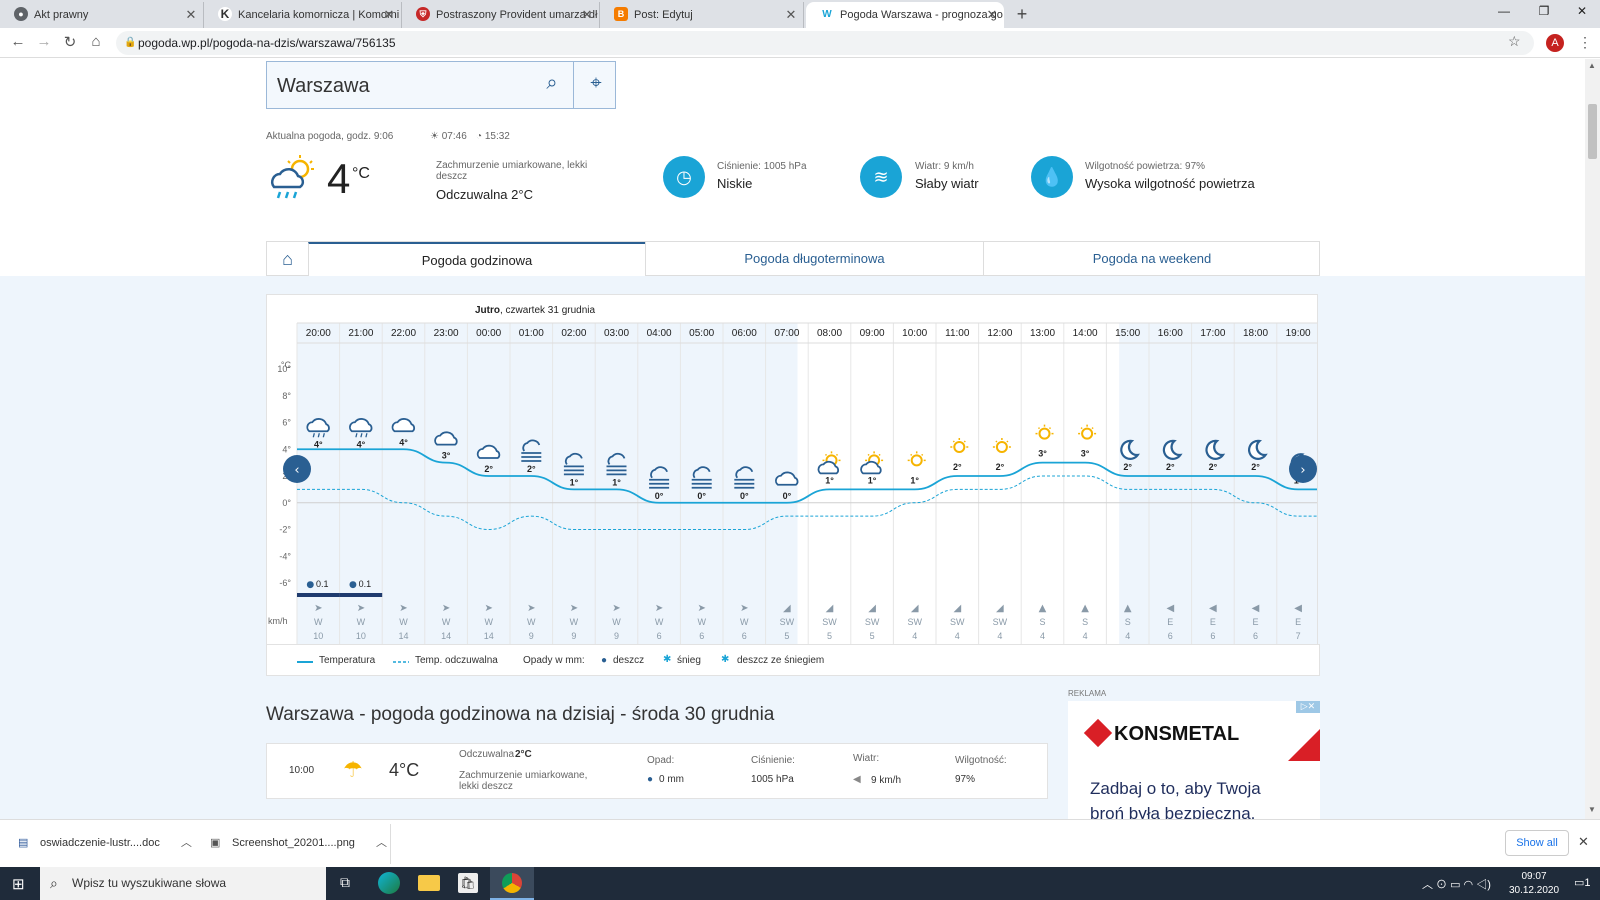  Describe the element at coordinates (286, 423) in the screenshot. I see `y-tick-label: 6°` at that location.